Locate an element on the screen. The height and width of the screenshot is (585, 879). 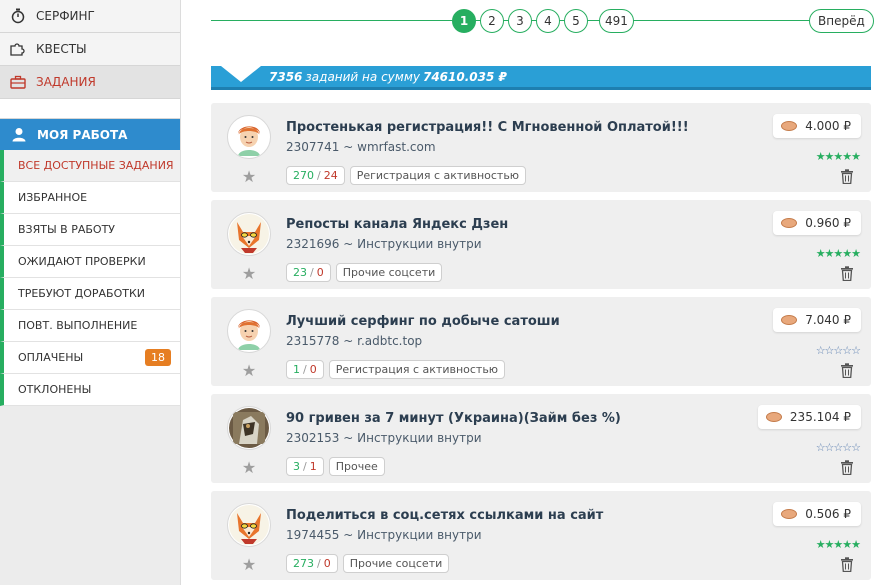
task-tags: 23/0 Прочие соцсети is located at coordinates (366, 272).